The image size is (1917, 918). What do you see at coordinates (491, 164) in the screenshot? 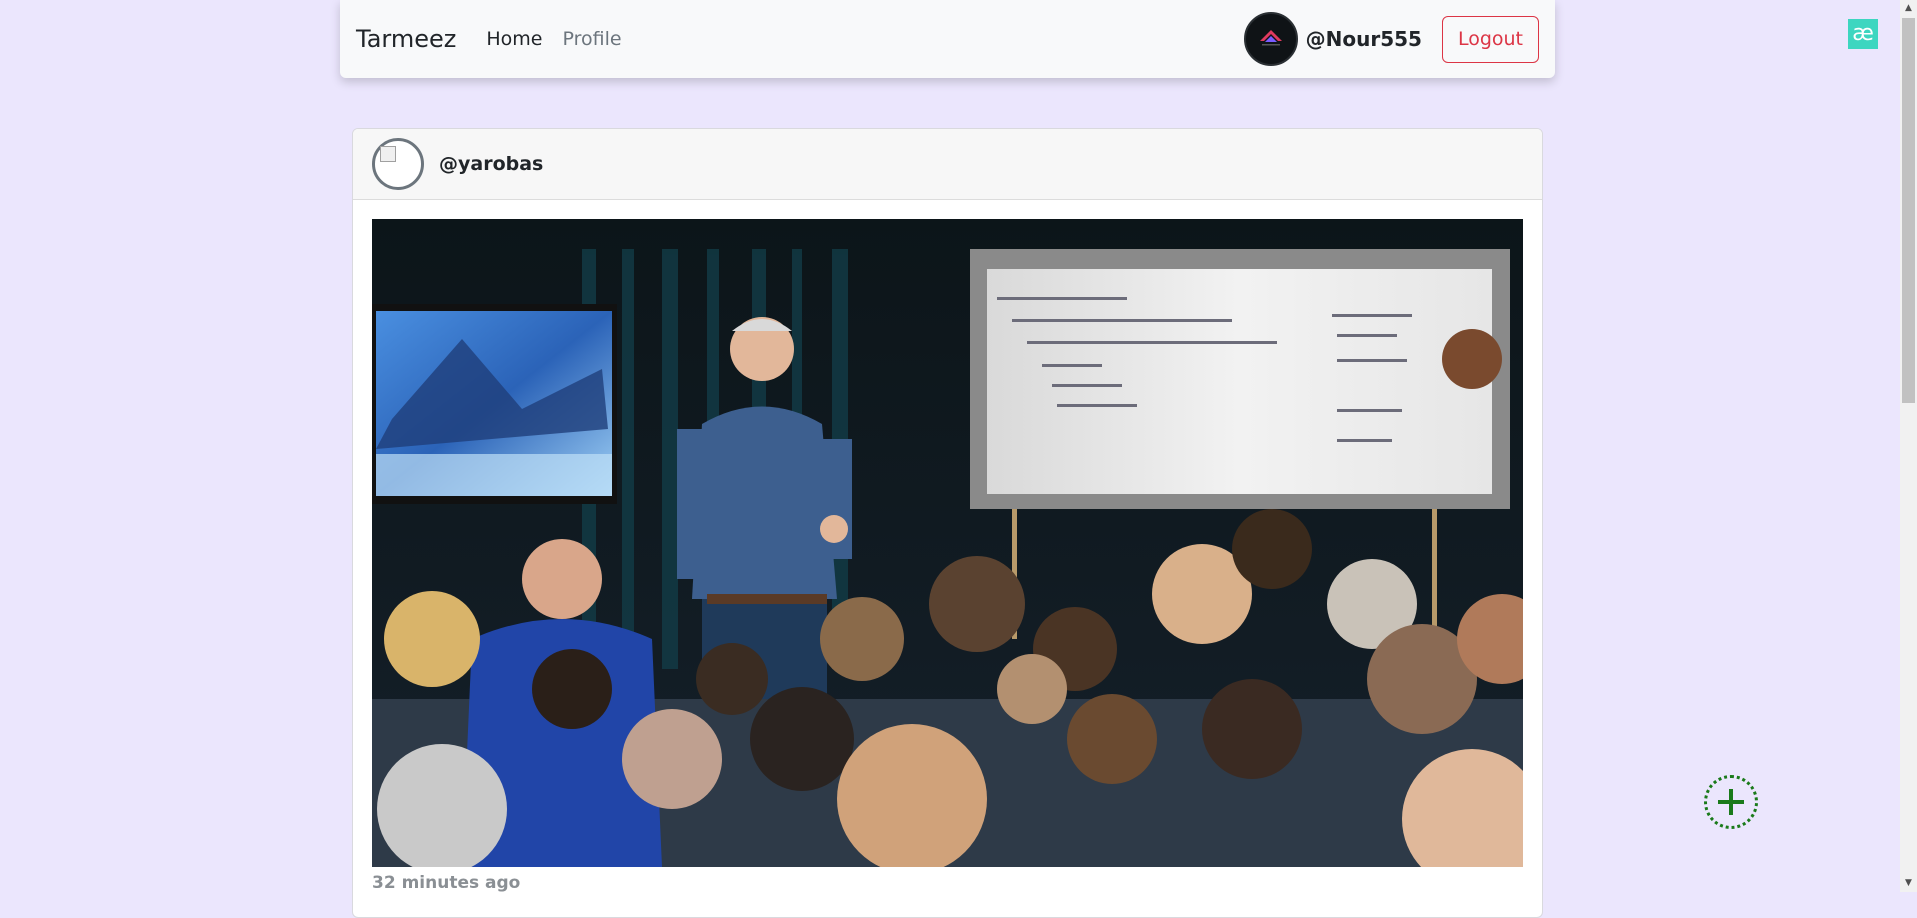
I see `post-author-username: @yarobas` at bounding box center [491, 164].